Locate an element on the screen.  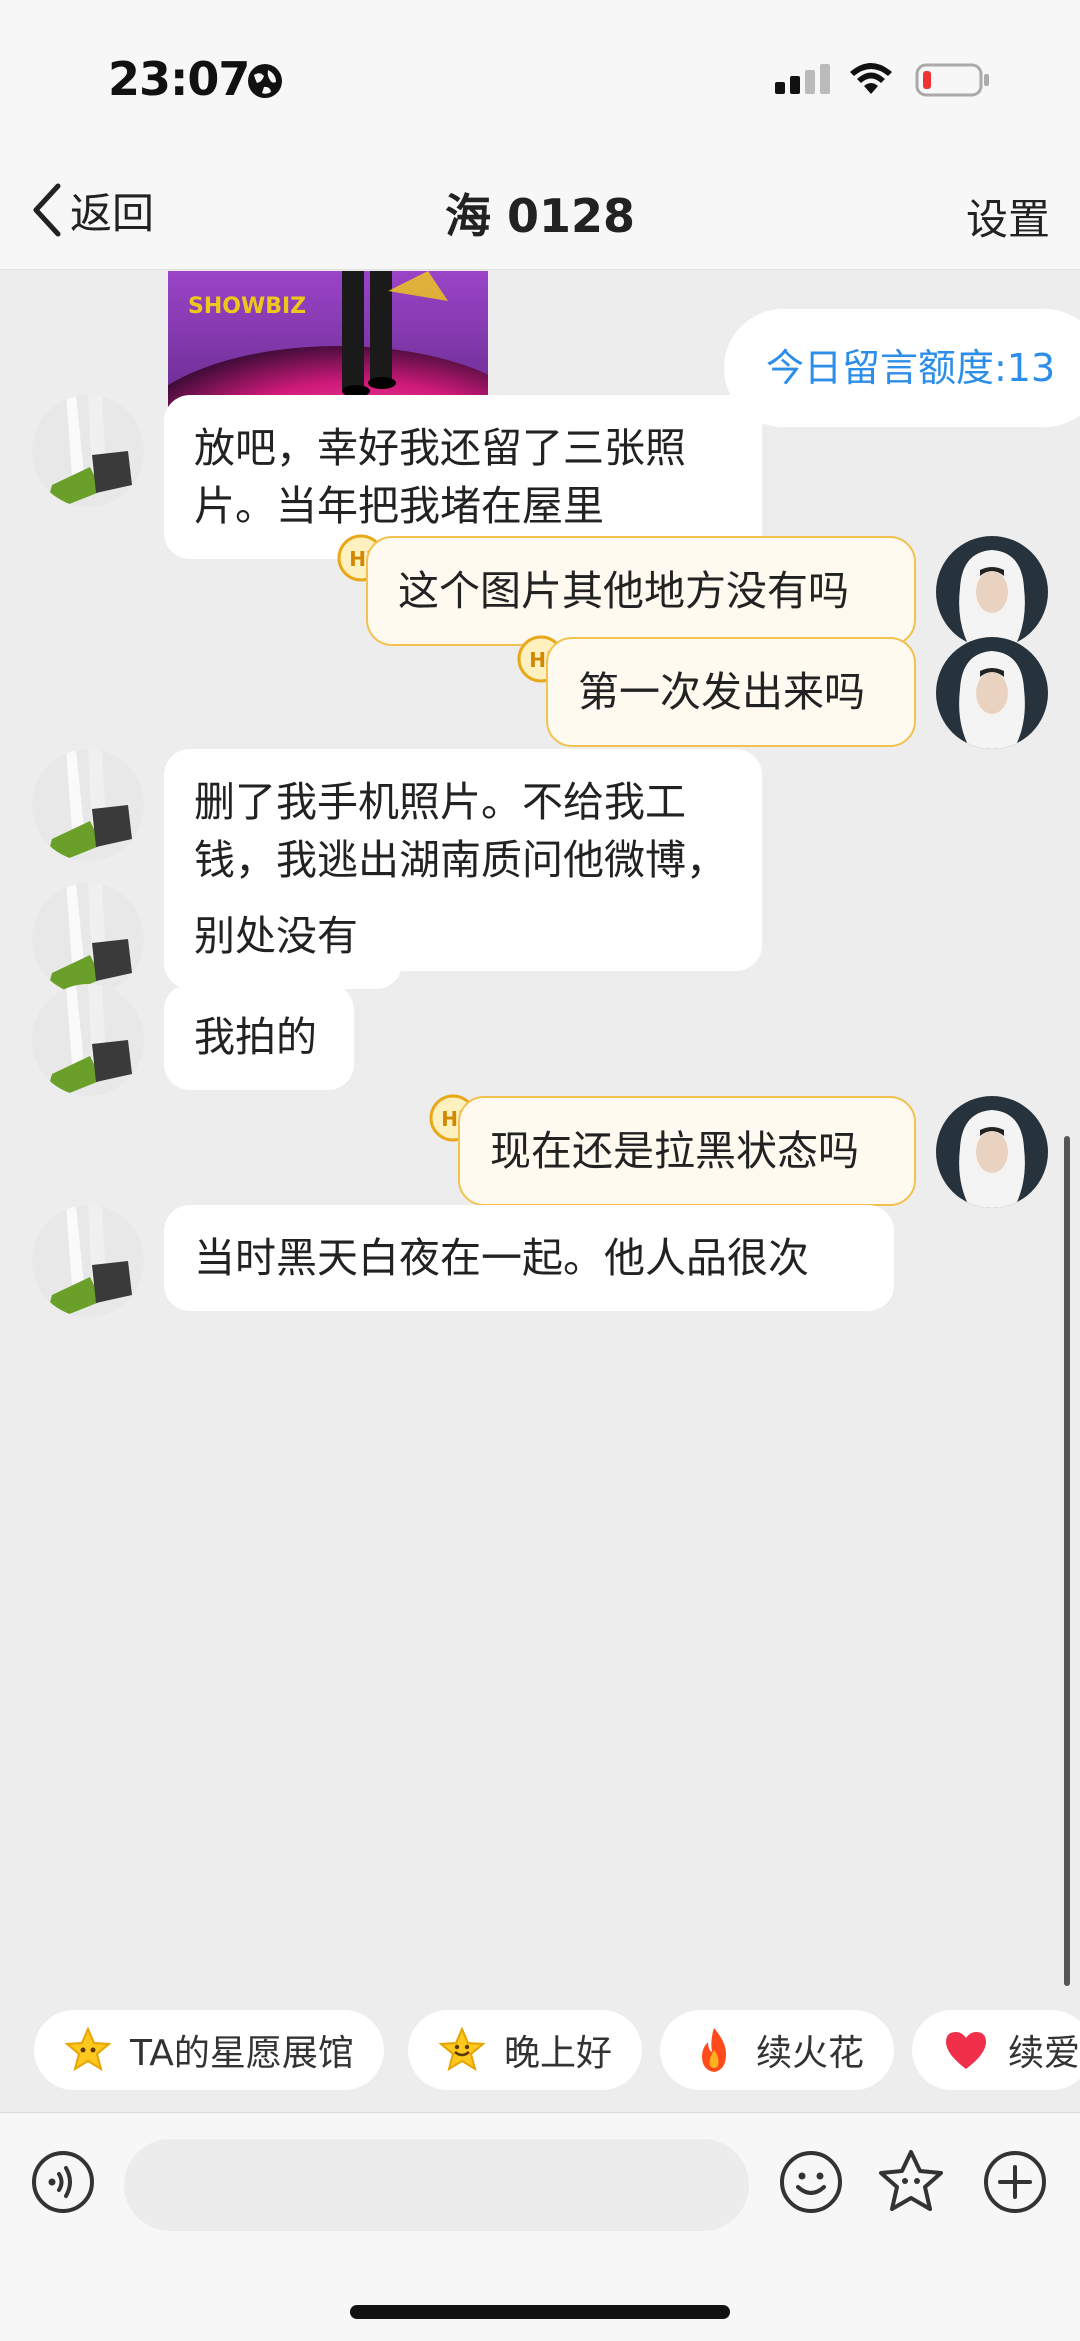
message-bubble-outgoing: 这个图片其他地方没有吗 is located at coordinates (641, 591).